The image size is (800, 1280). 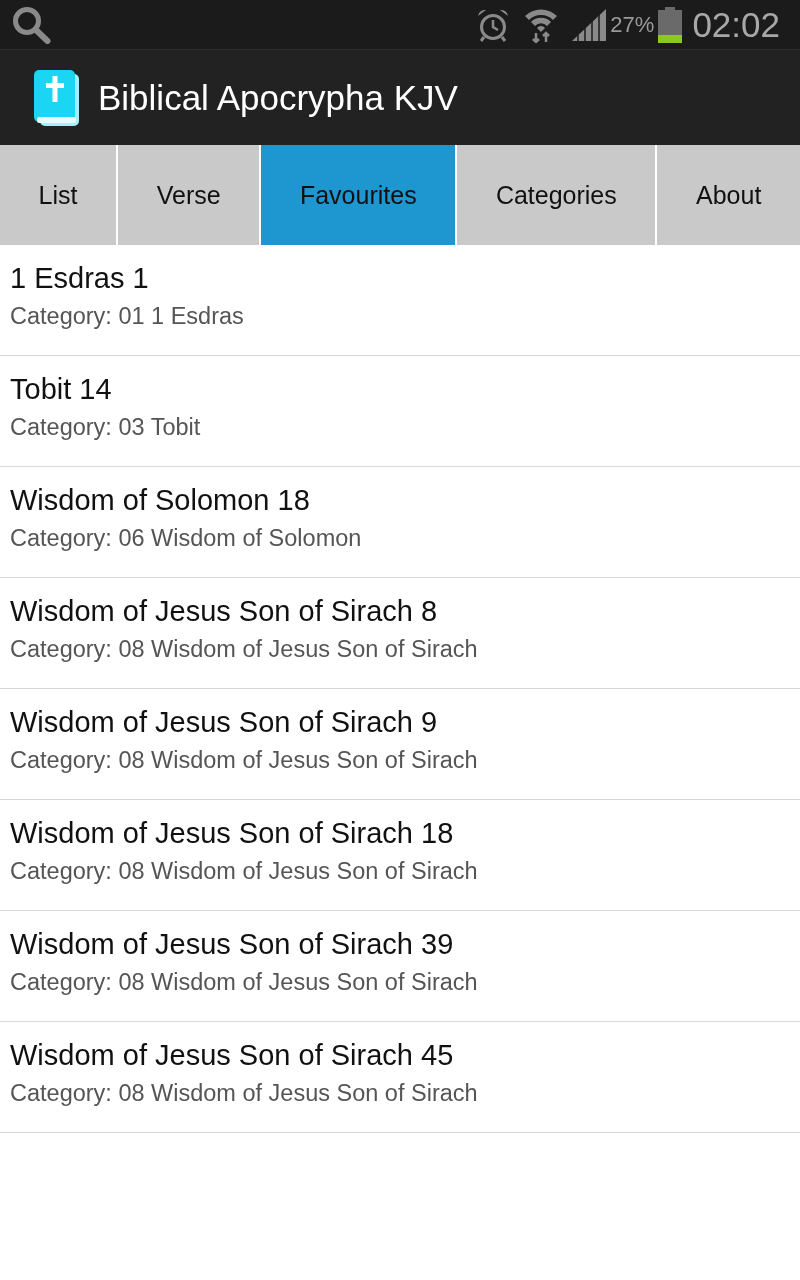 I want to click on chapter-title: Wisdom of Jesus Son of Sirach 39, so click(x=232, y=944).